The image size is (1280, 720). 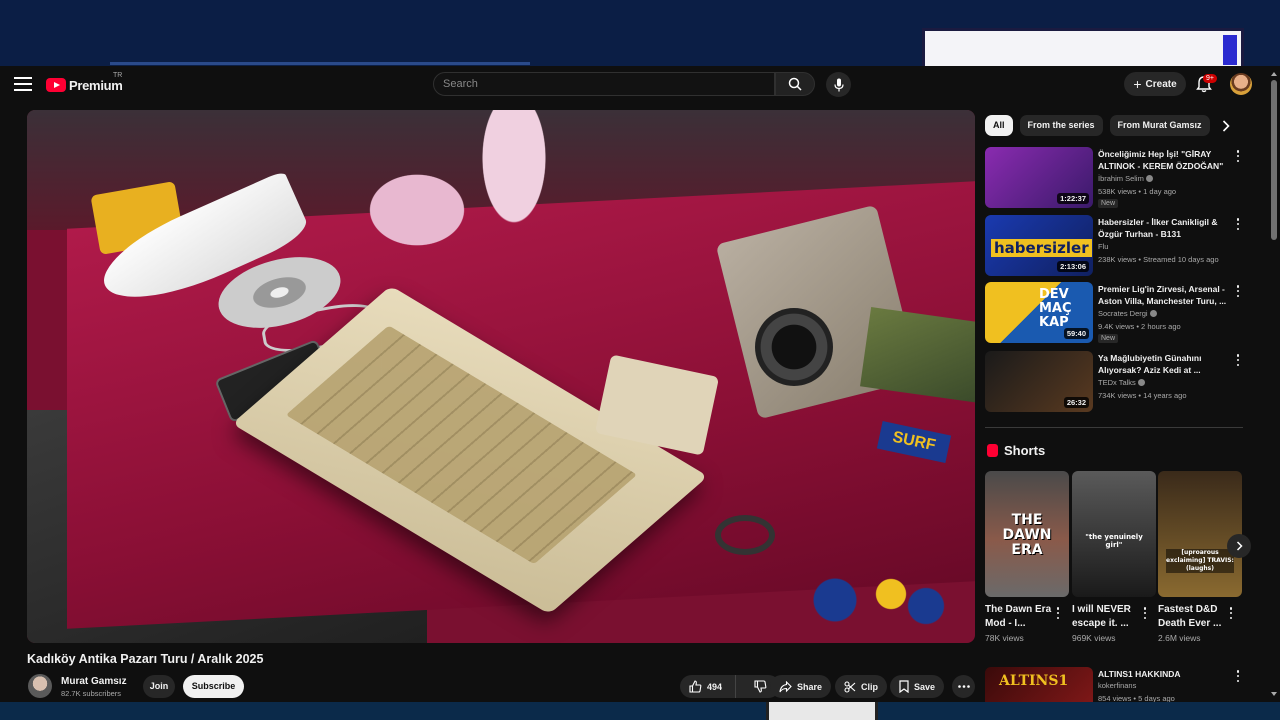 I want to click on subscribe-button: Subscribe, so click(x=213, y=686).